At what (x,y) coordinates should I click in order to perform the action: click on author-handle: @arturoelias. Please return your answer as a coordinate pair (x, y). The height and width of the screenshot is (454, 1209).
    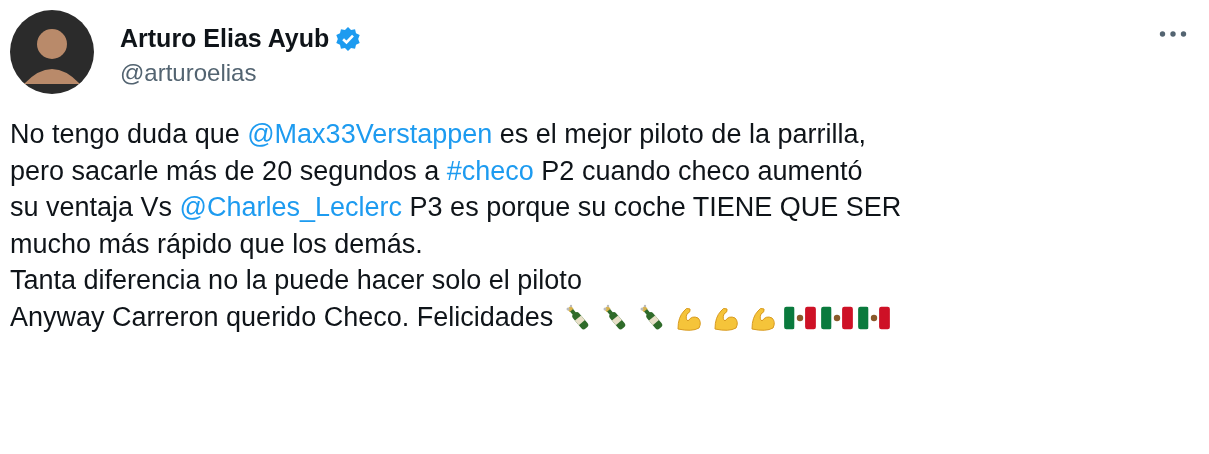
    Looking at the image, I should click on (639, 73).